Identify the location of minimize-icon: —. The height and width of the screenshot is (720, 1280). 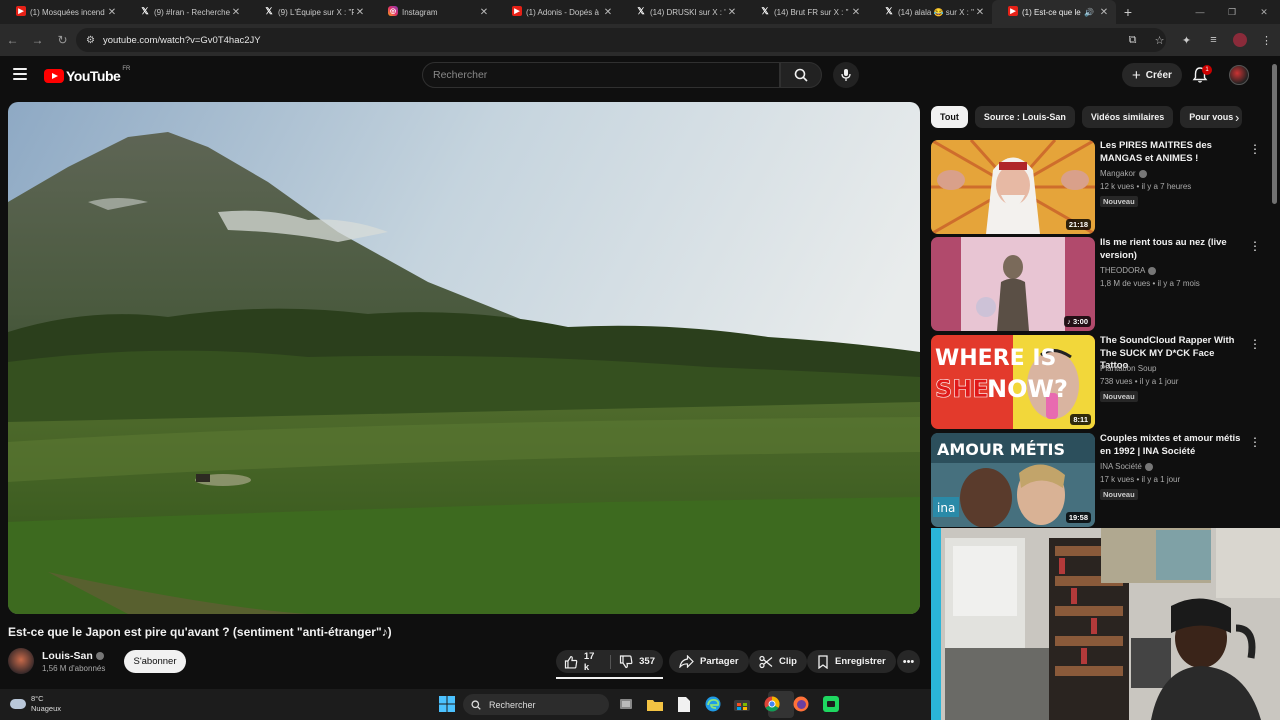
(1200, 12).